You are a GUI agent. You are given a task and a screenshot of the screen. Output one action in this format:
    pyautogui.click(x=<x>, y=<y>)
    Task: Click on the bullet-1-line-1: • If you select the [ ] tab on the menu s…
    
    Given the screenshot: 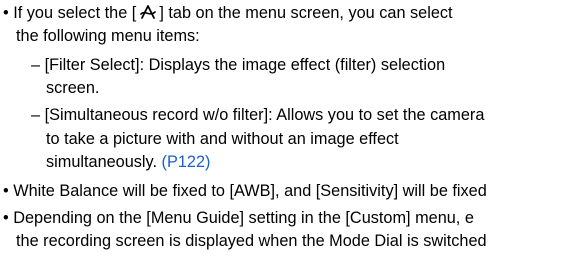 What is the action you would take?
    pyautogui.click(x=228, y=13)
    